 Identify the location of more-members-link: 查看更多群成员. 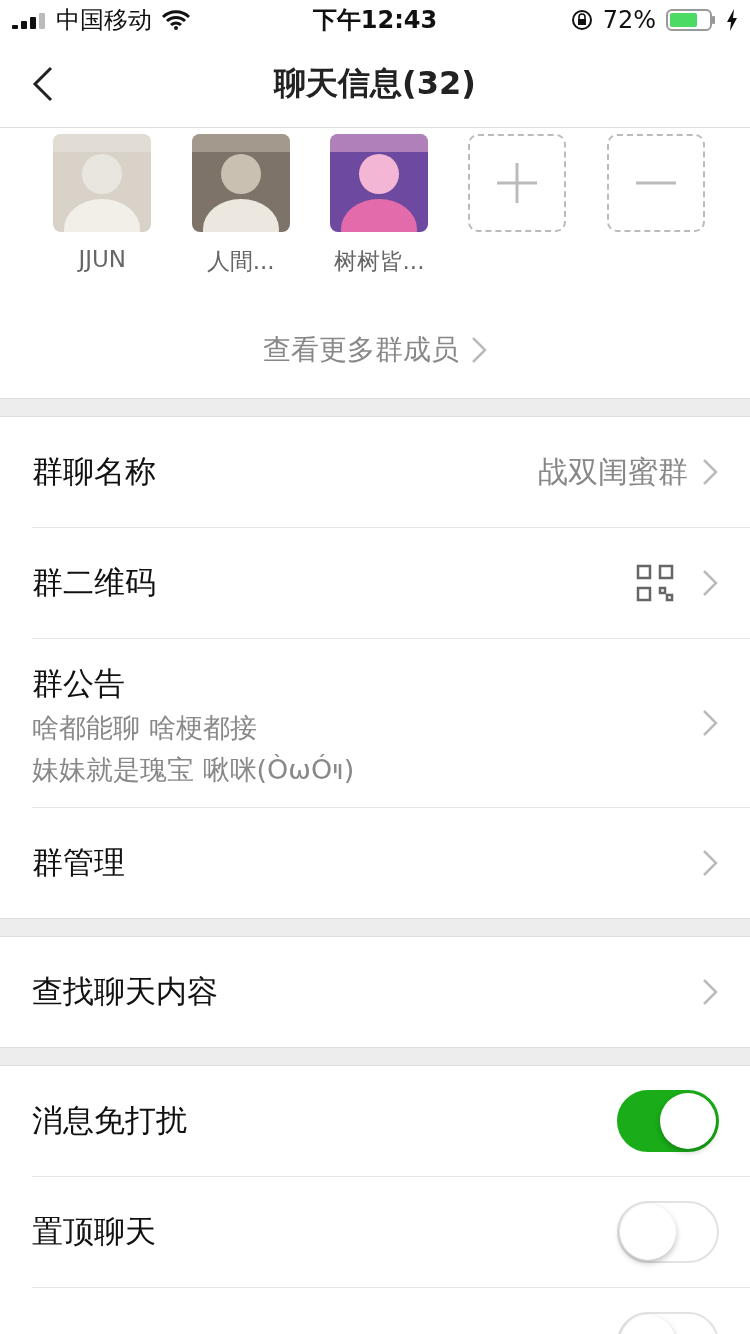
(375, 350).